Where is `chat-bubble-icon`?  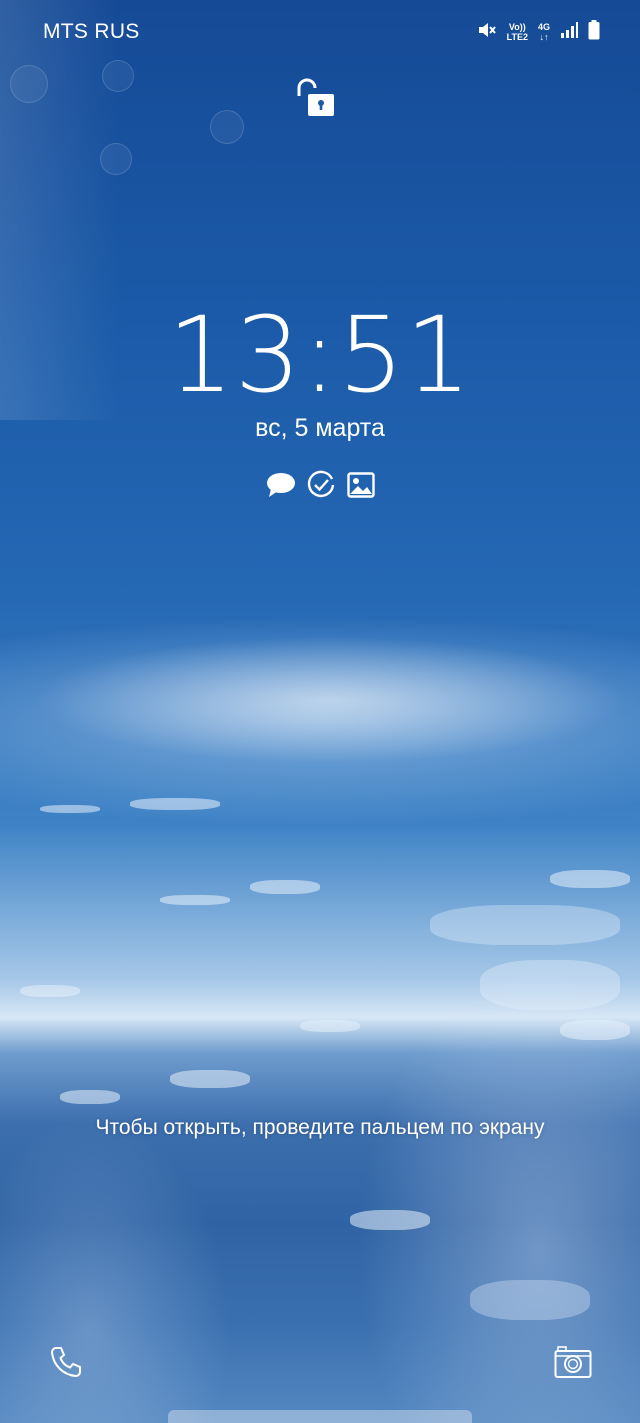
chat-bubble-icon is located at coordinates (281, 485).